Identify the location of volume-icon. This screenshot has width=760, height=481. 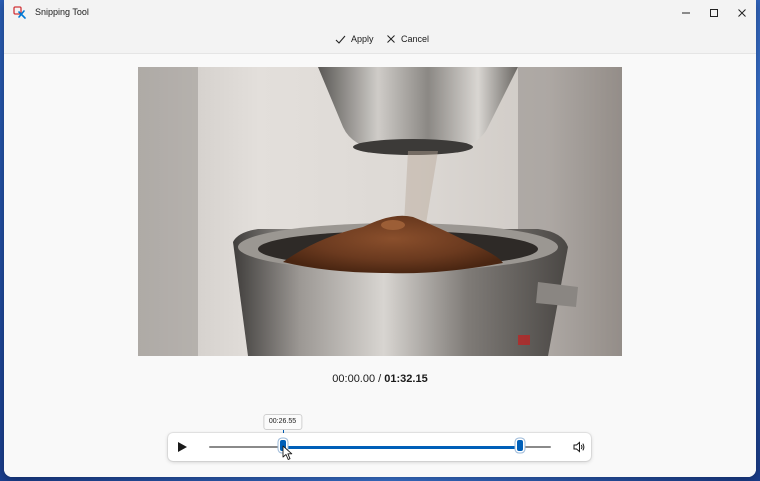
(579, 447).